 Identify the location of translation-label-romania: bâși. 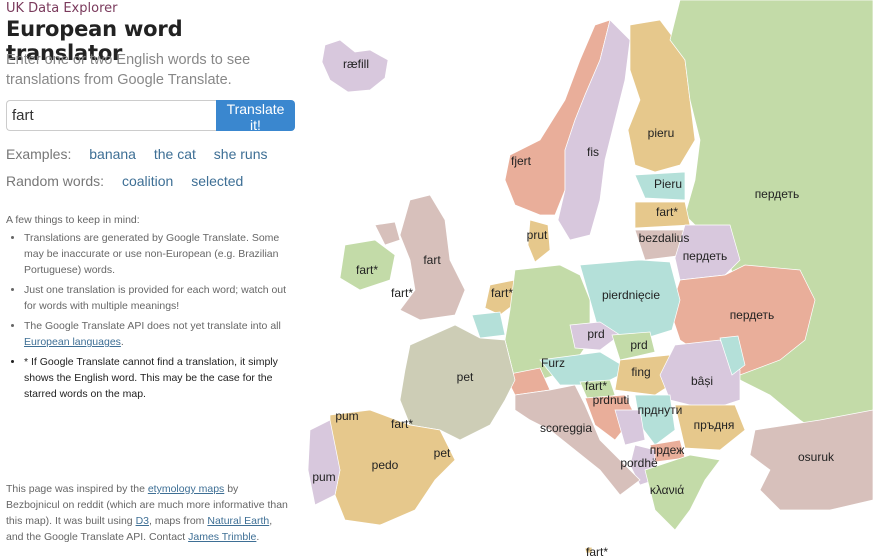
(702, 381).